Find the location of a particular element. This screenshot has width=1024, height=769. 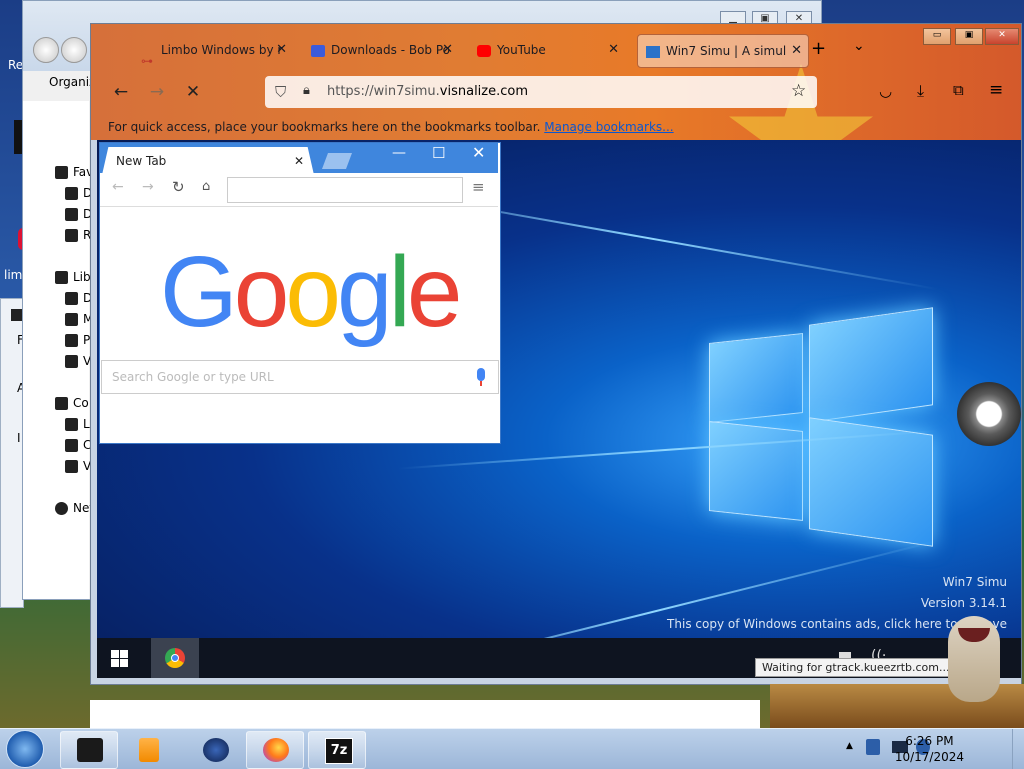

music-icon is located at coordinates (71, 319).